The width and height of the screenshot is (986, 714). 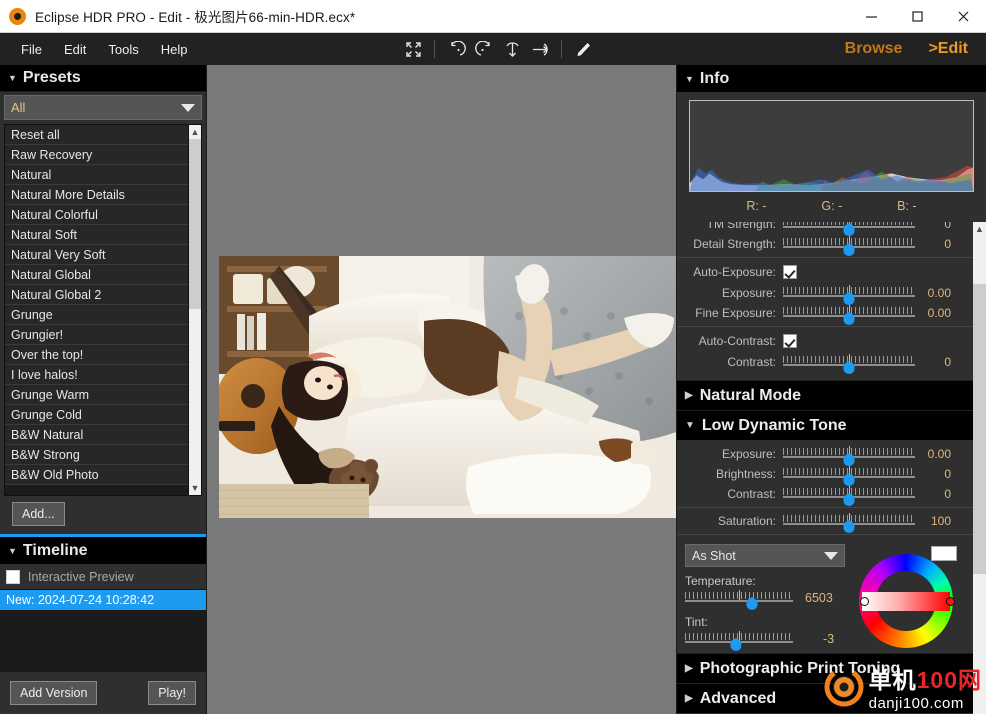 What do you see at coordinates (75, 49) in the screenshot?
I see `menu-item-edit: Edit` at bounding box center [75, 49].